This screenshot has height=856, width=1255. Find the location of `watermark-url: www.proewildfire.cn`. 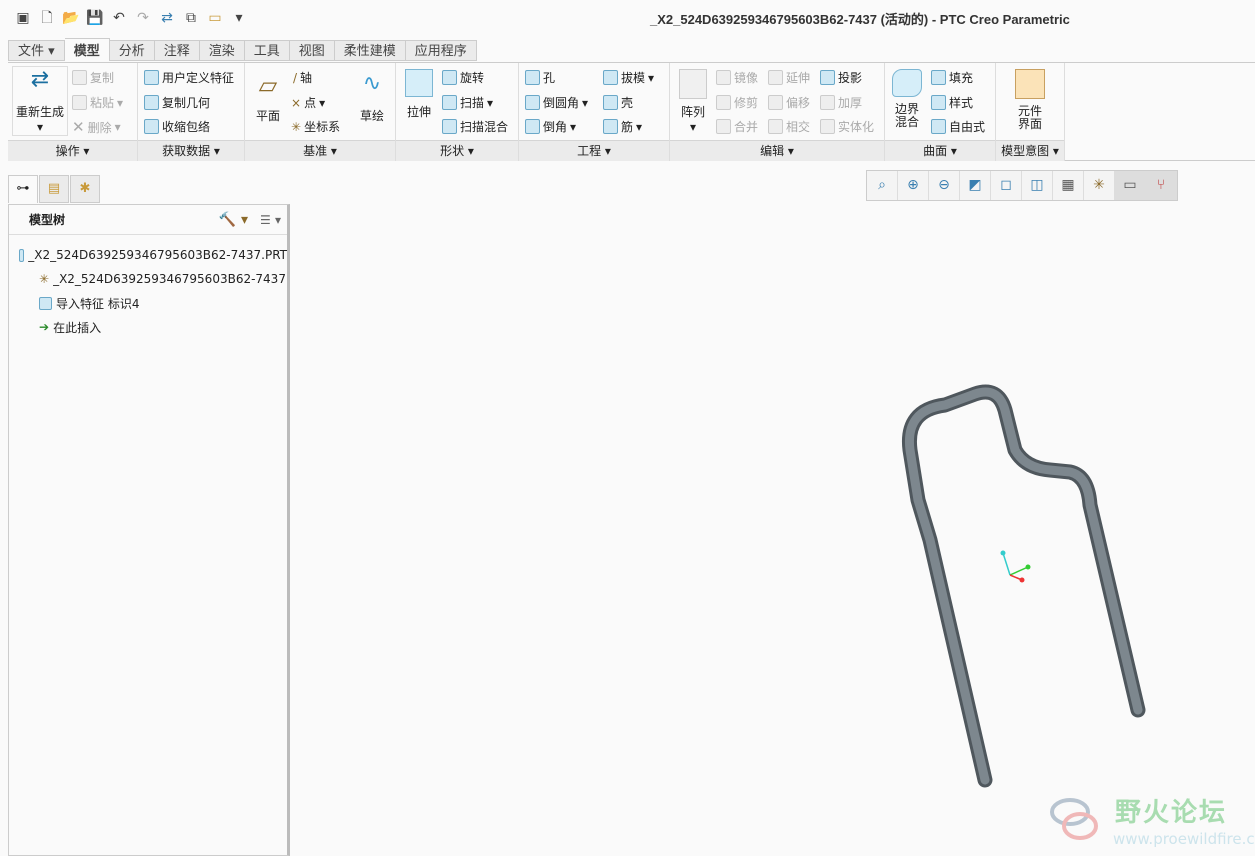

watermark-url: www.proewildfire.cn is located at coordinates (1184, 839).